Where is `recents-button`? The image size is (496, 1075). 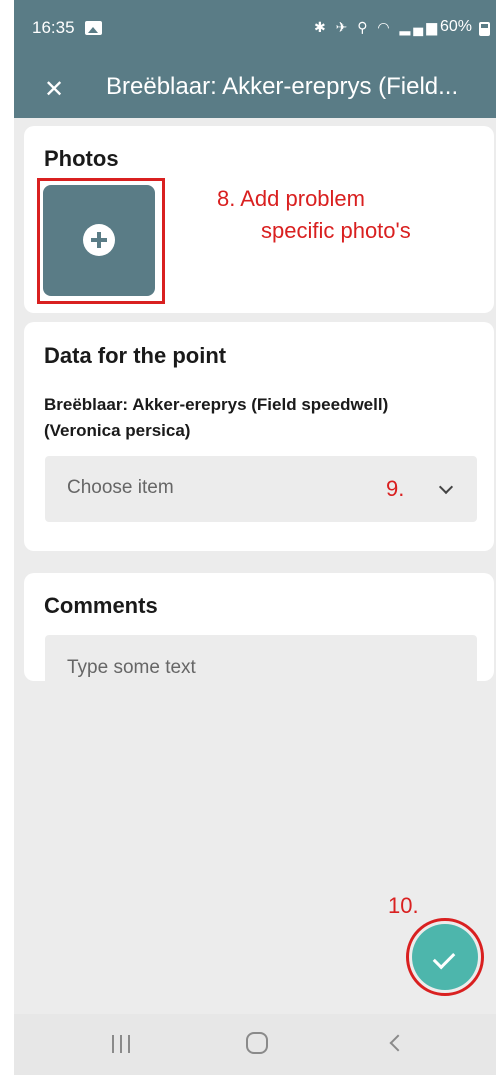 recents-button is located at coordinates (121, 1044).